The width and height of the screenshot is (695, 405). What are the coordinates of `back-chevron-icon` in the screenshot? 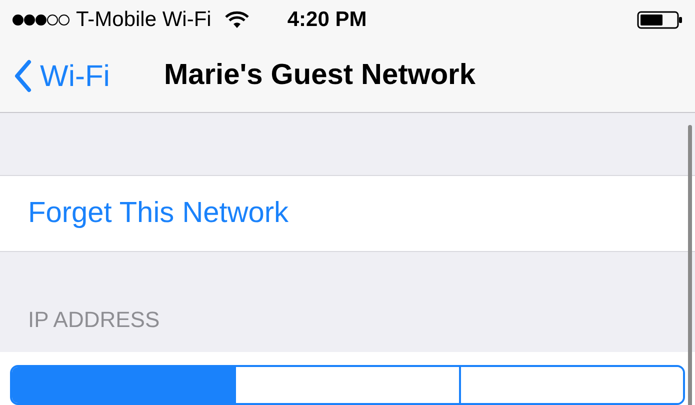 It's located at (23, 76).